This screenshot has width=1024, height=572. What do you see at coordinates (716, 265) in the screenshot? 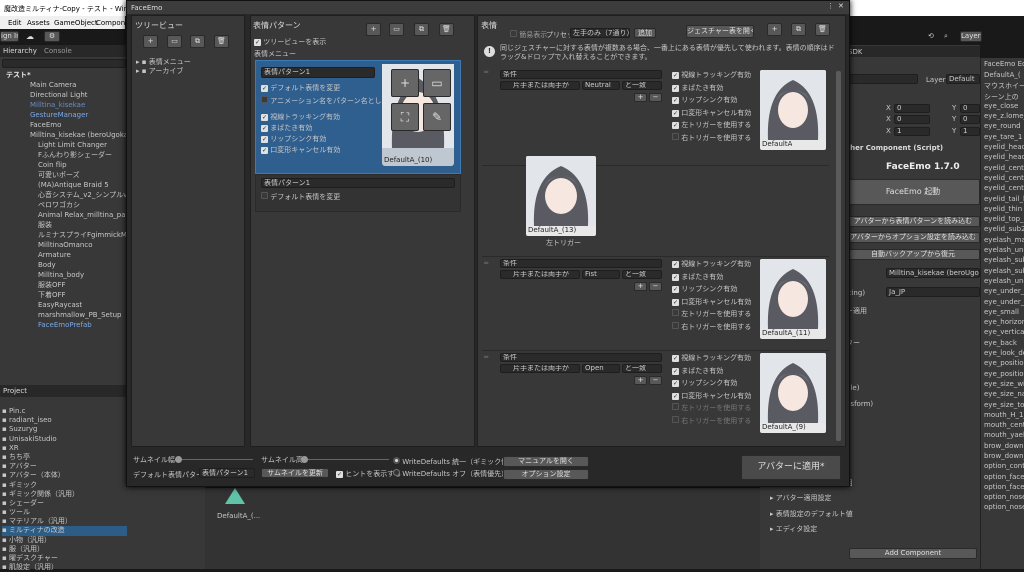
I see `option-checkbox: ✓ 視線トラッキング有効` at bounding box center [716, 265].